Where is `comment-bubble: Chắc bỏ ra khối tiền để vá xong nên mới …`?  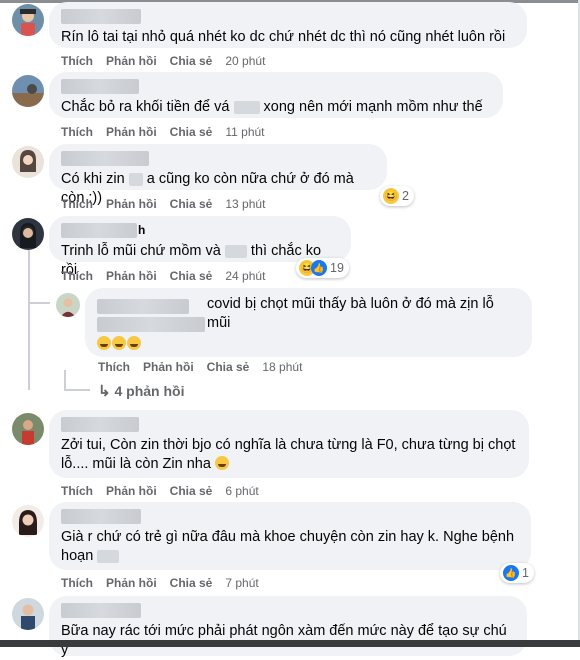
comment-bubble: Chắc bỏ ra khối tiền để vá xong nên mới … is located at coordinates (276, 95).